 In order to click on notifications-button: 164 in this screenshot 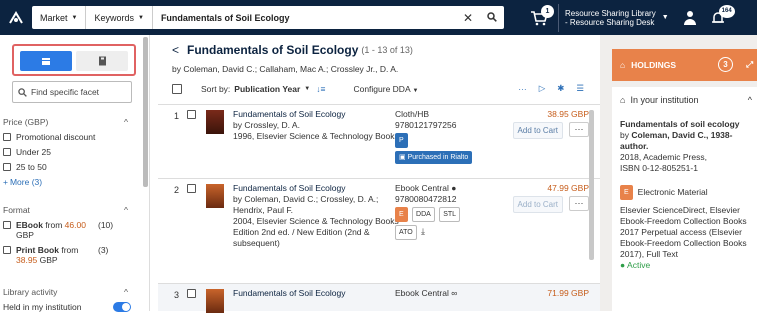, I will do `click(719, 18)`.